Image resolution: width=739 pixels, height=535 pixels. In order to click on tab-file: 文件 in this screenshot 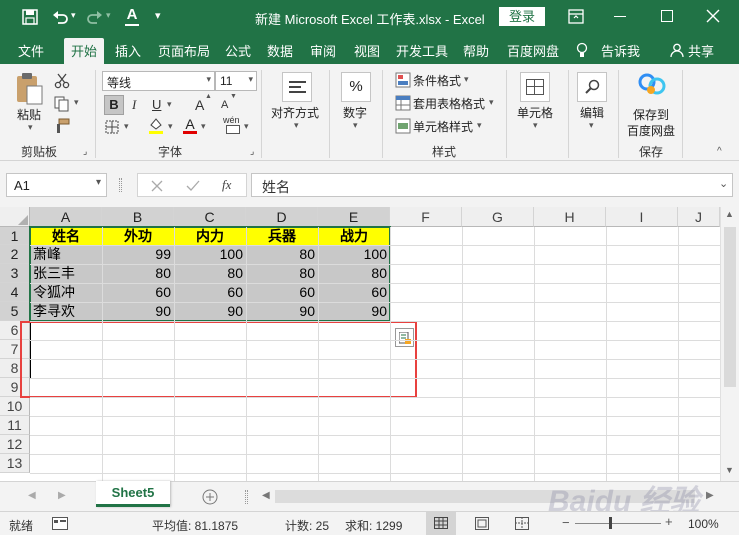, I will do `click(31, 50)`.